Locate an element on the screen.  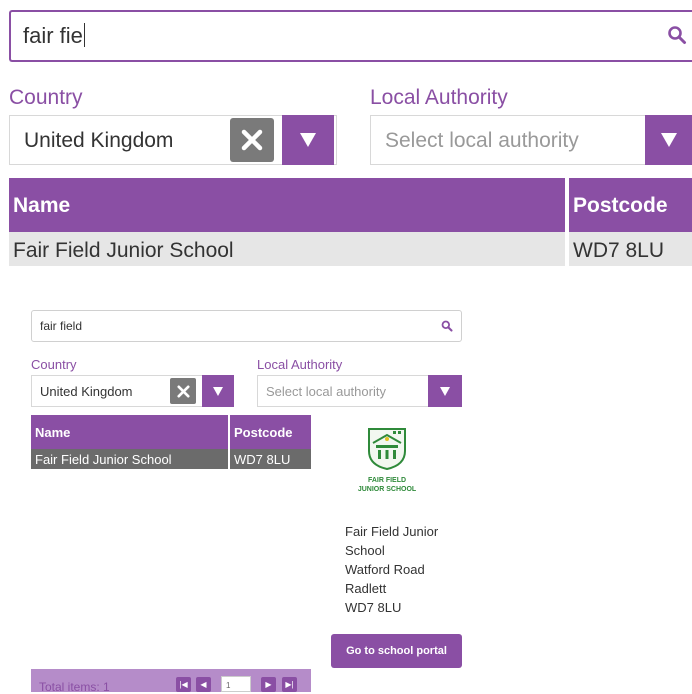
text-caret is located at coordinates (84, 35).